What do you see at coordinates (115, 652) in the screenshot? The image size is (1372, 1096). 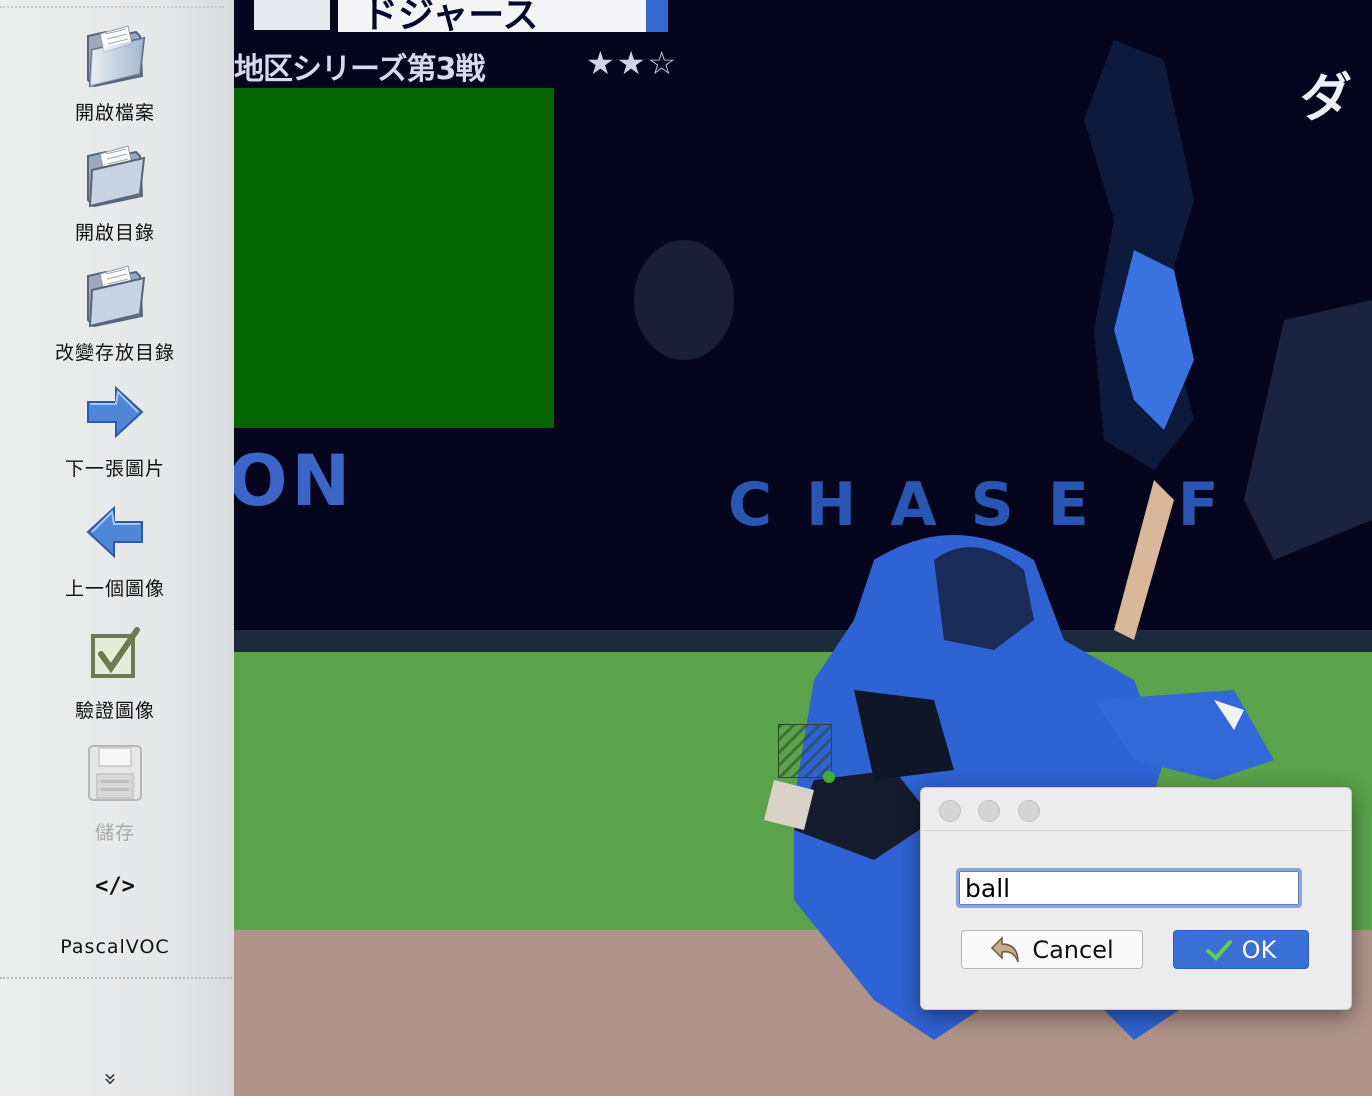 I see `checkbox-icon` at bounding box center [115, 652].